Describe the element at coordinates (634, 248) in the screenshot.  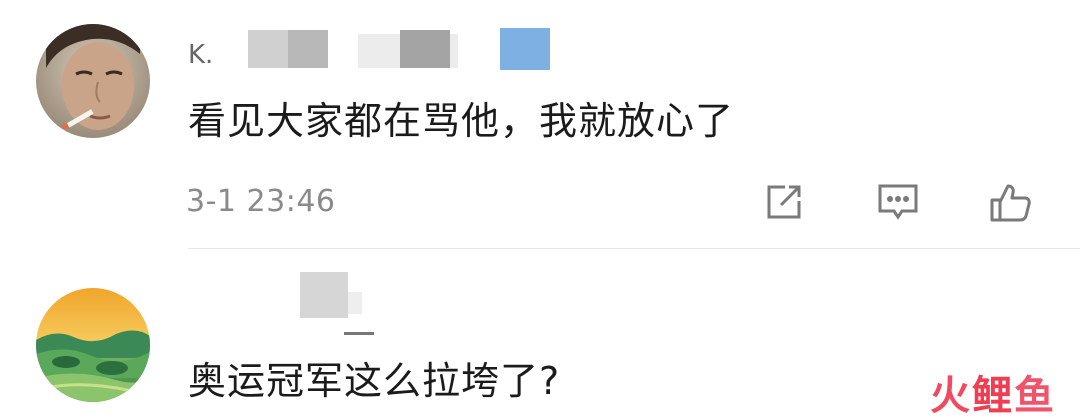
I see `comment-divider` at that location.